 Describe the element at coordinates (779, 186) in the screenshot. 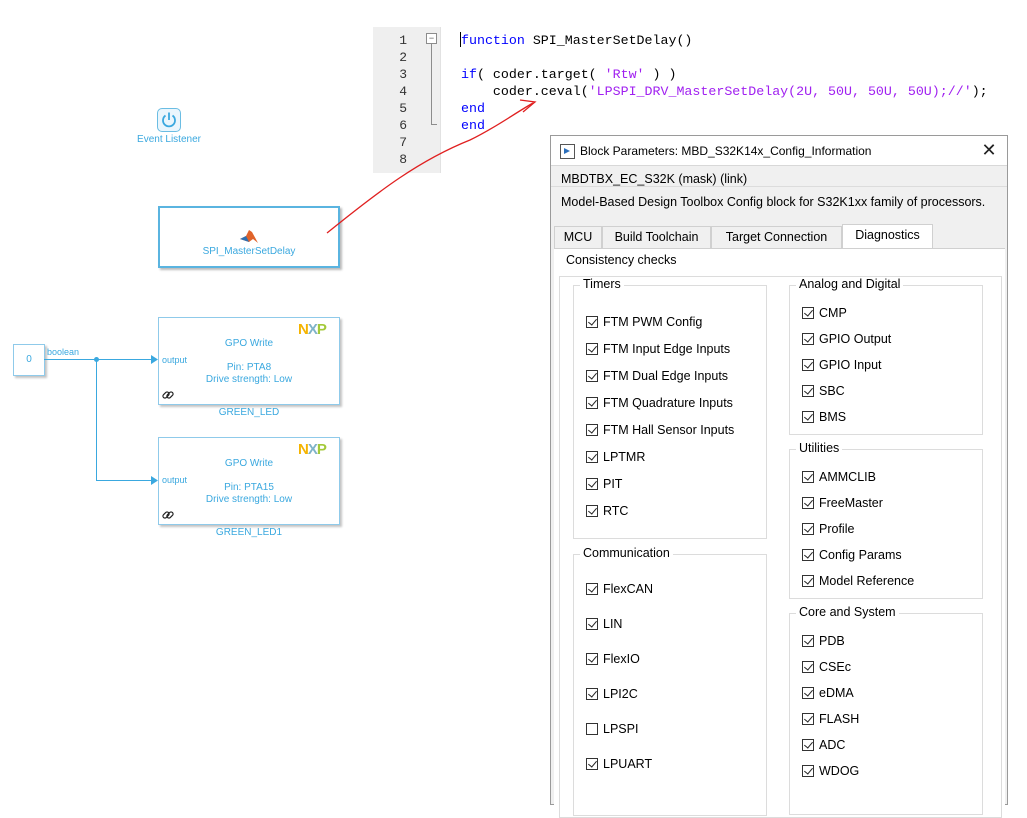

I see `divider` at that location.